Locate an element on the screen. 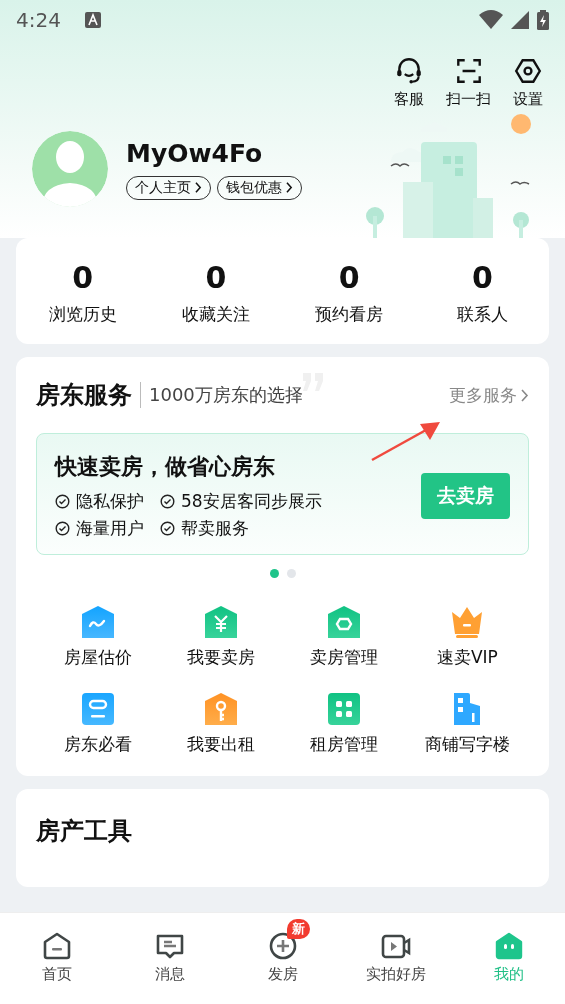  keyboard-icon is located at coordinates (92, 20).